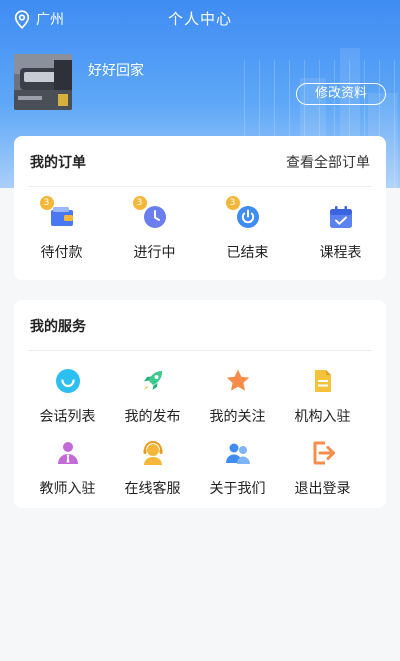 Image resolution: width=400 pixels, height=661 pixels. I want to click on chat-icon, so click(67, 381).